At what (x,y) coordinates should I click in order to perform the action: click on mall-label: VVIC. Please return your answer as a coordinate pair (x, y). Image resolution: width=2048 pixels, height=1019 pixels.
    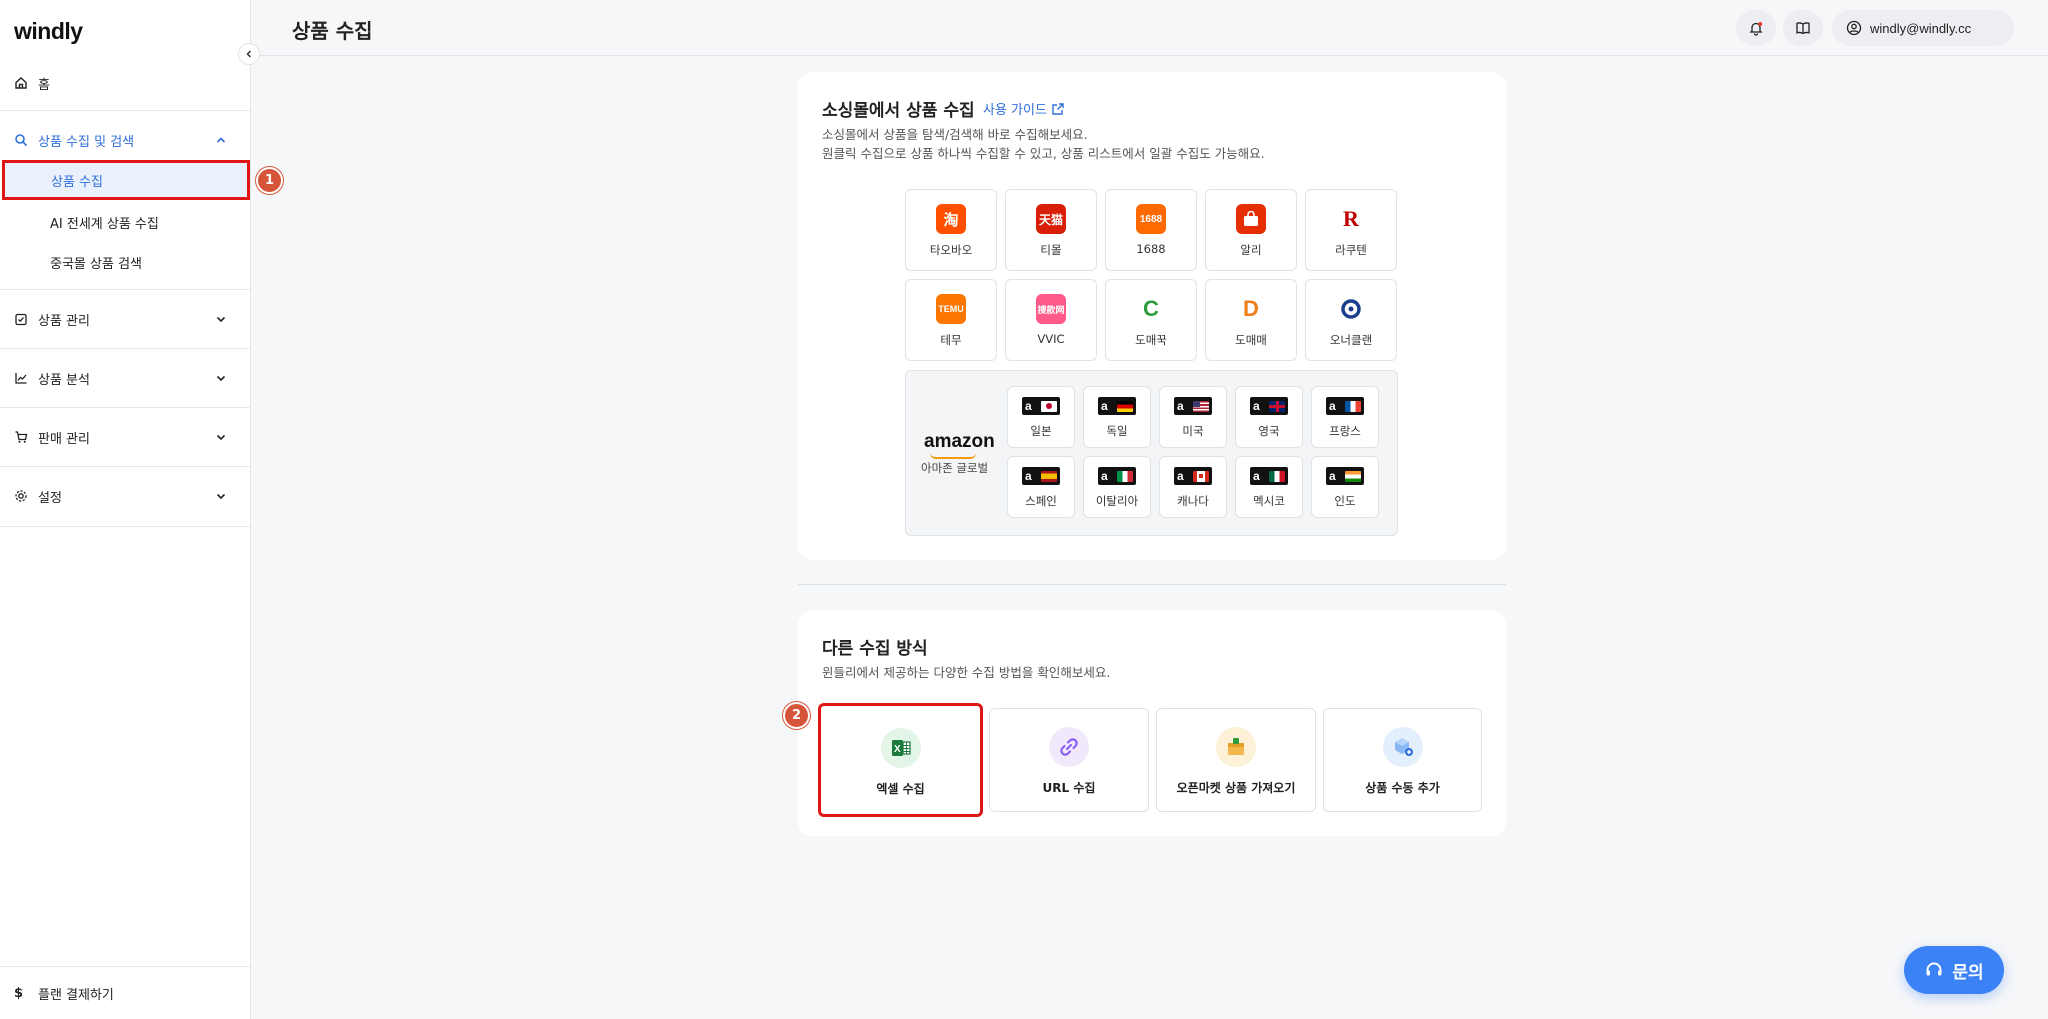
    Looking at the image, I should click on (1051, 339).